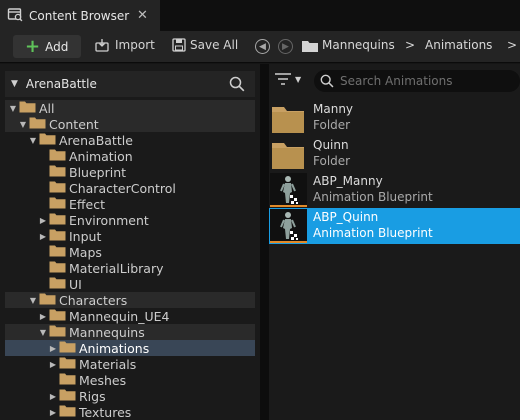 The width and height of the screenshot is (520, 420). What do you see at coordinates (14, 84) in the screenshot?
I see `collapse-icon: ▼` at bounding box center [14, 84].